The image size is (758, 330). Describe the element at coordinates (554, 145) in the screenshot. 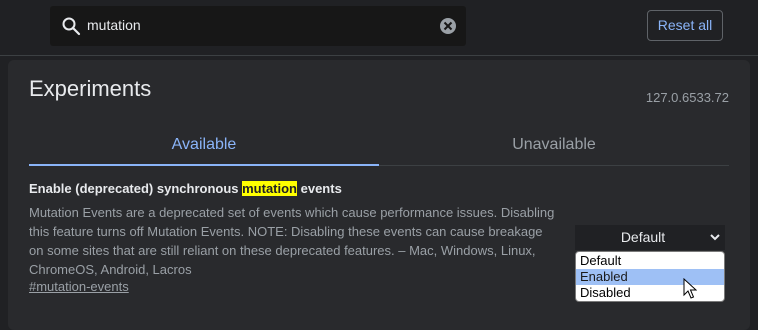

I see `tab-unavailable: Unavailable` at that location.